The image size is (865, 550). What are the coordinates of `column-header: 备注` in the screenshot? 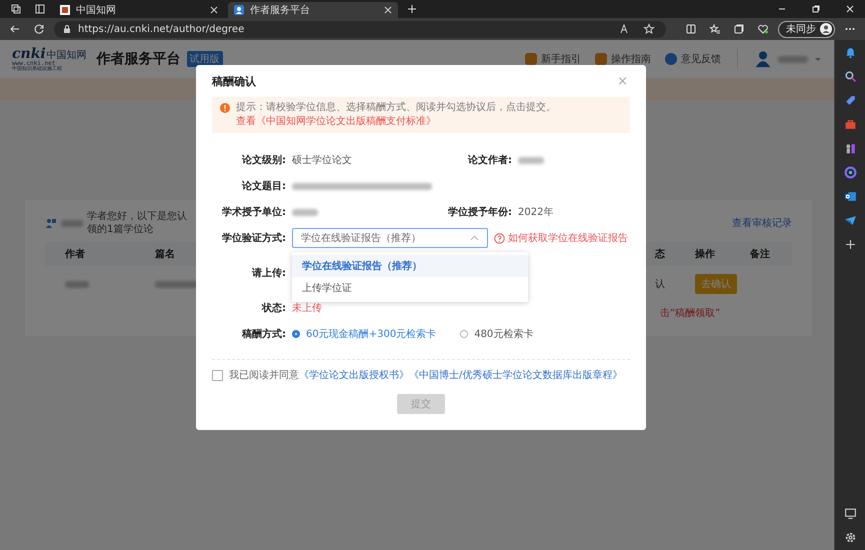 It's located at (760, 254).